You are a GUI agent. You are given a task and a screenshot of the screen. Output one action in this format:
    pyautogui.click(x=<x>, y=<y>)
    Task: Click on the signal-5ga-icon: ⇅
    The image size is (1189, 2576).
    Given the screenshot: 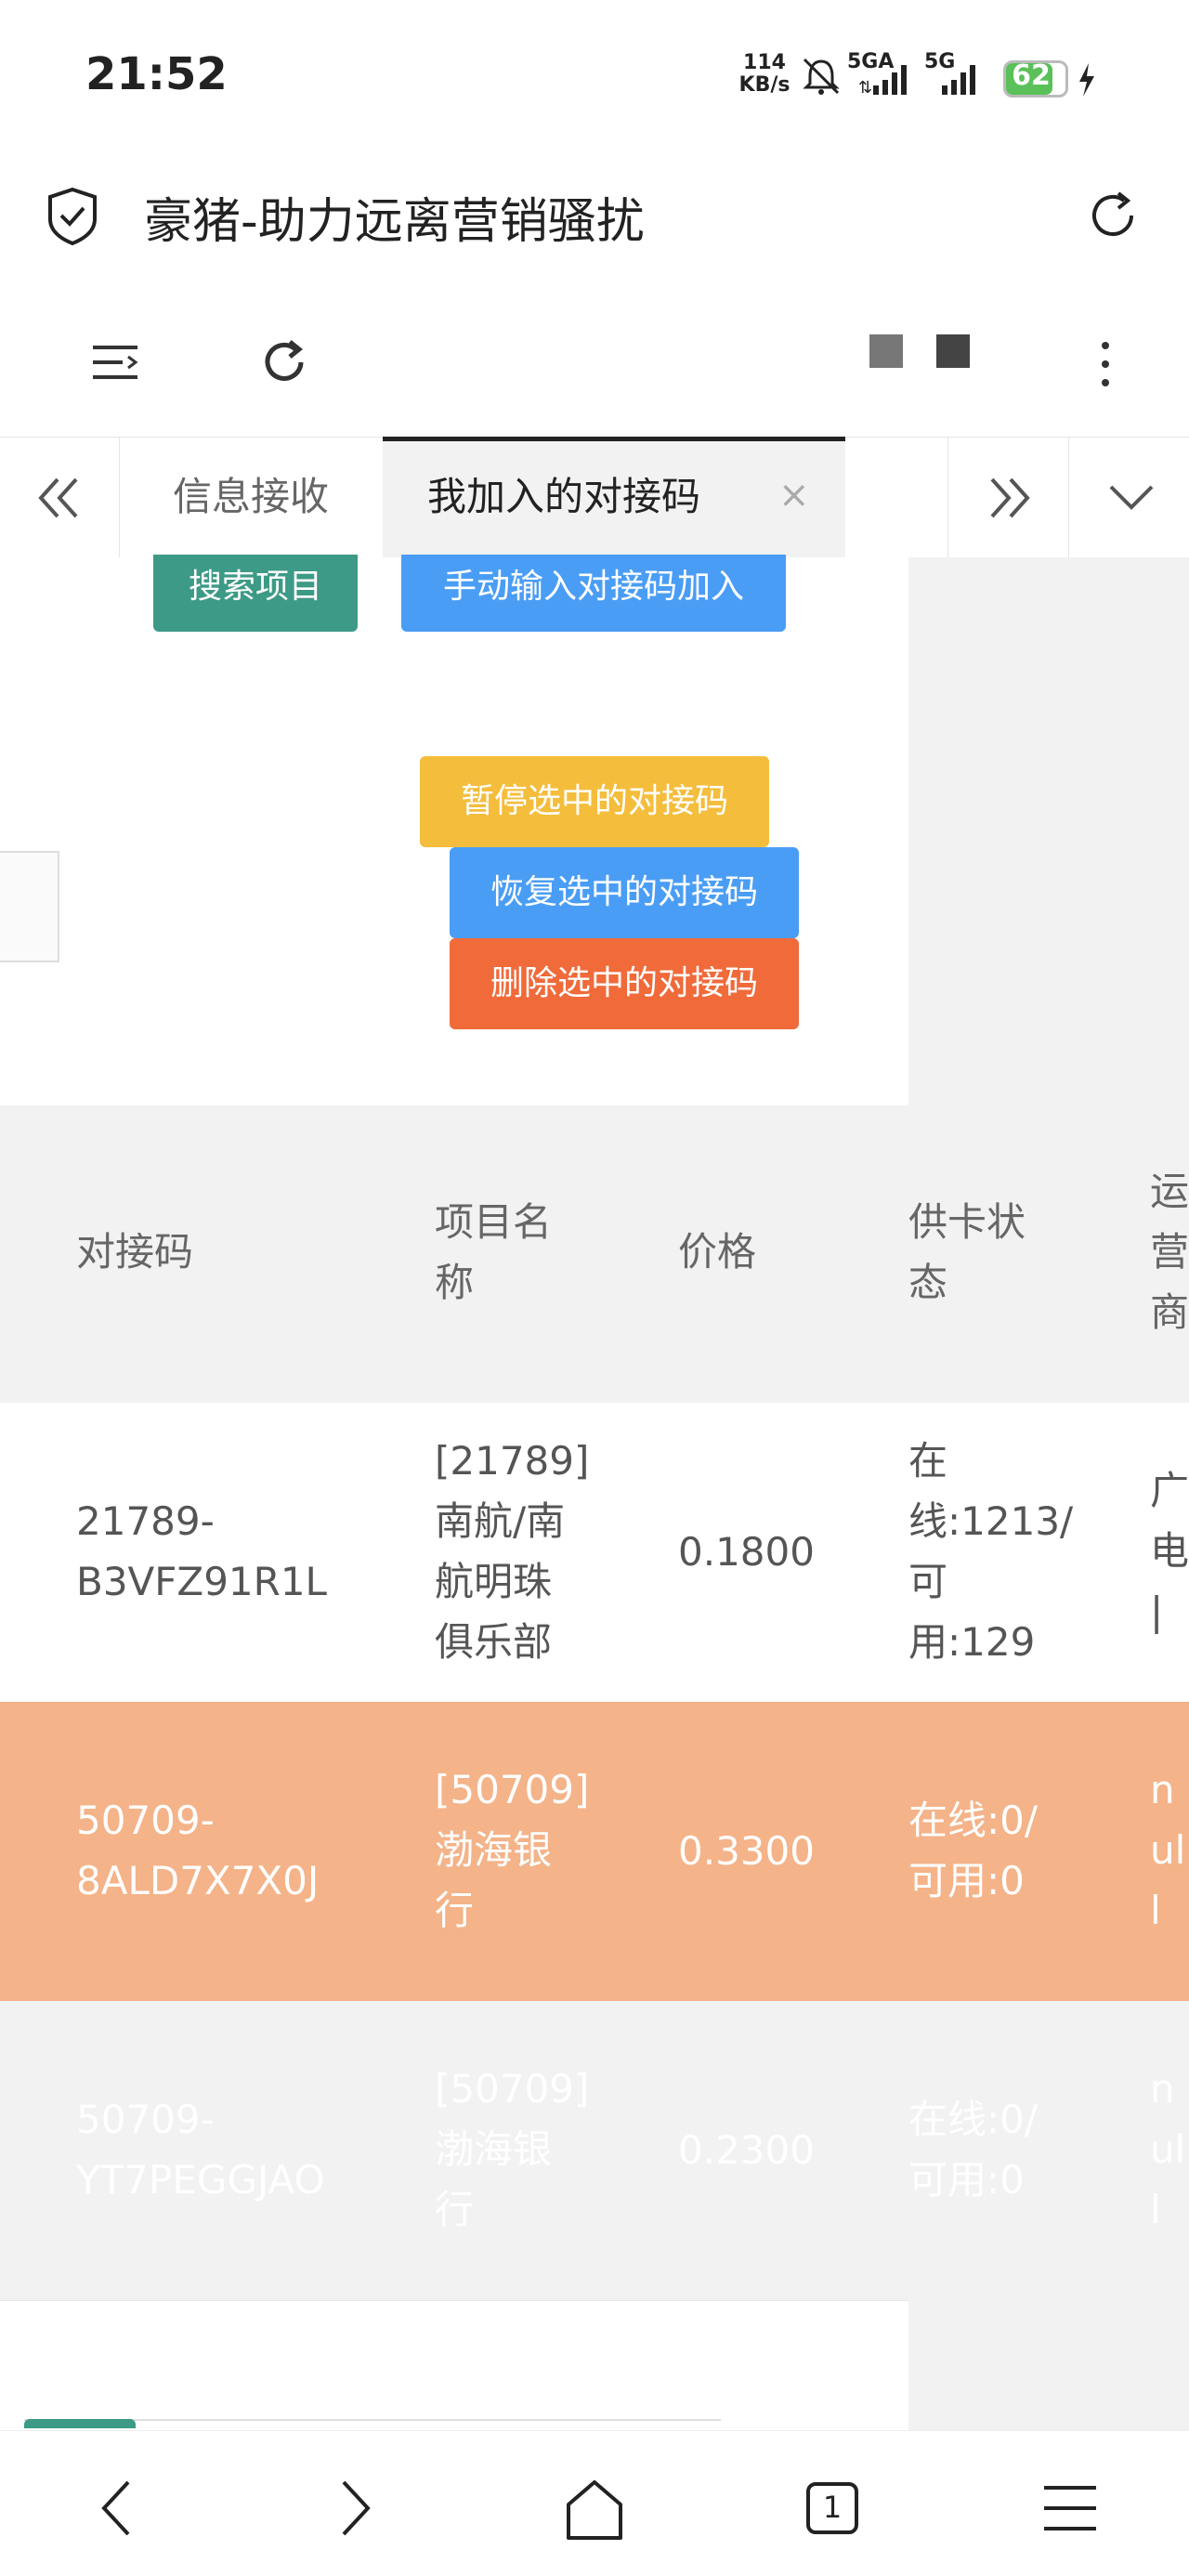 What is the action you would take?
    pyautogui.click(x=882, y=81)
    